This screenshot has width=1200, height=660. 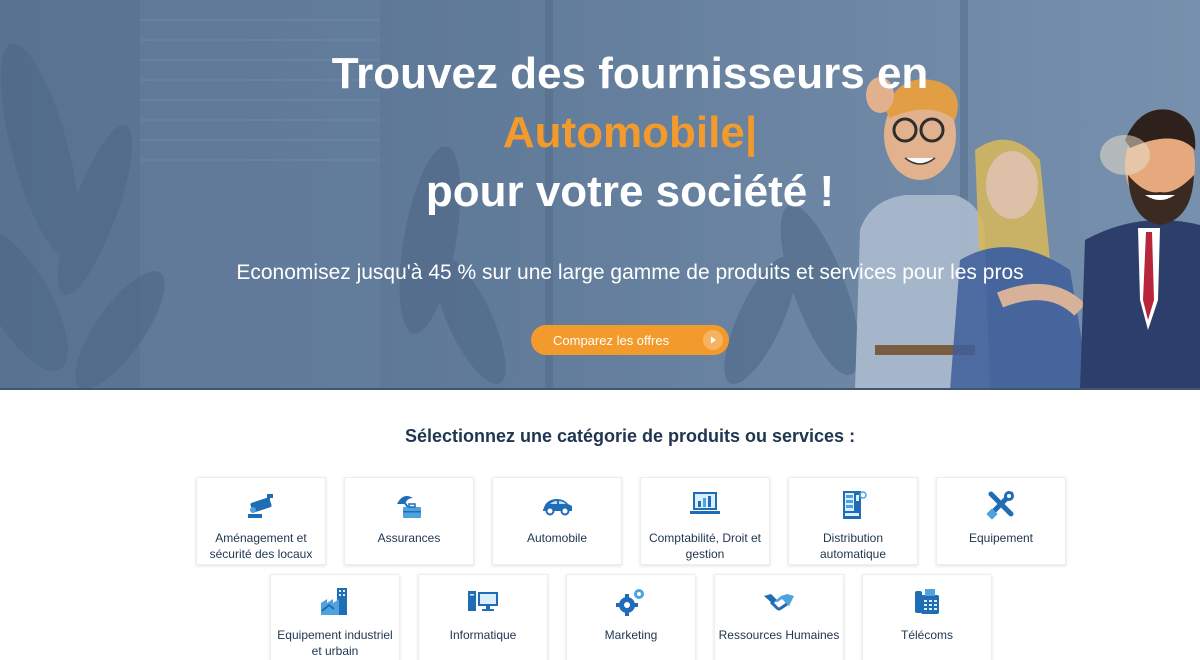 What do you see at coordinates (334, 601) in the screenshot?
I see `factory-icon` at bounding box center [334, 601].